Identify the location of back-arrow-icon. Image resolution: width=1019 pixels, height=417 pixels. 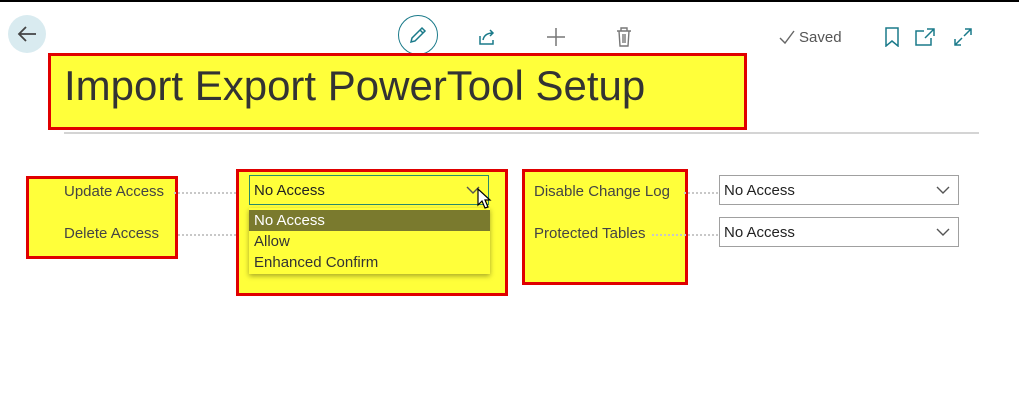
(26, 34).